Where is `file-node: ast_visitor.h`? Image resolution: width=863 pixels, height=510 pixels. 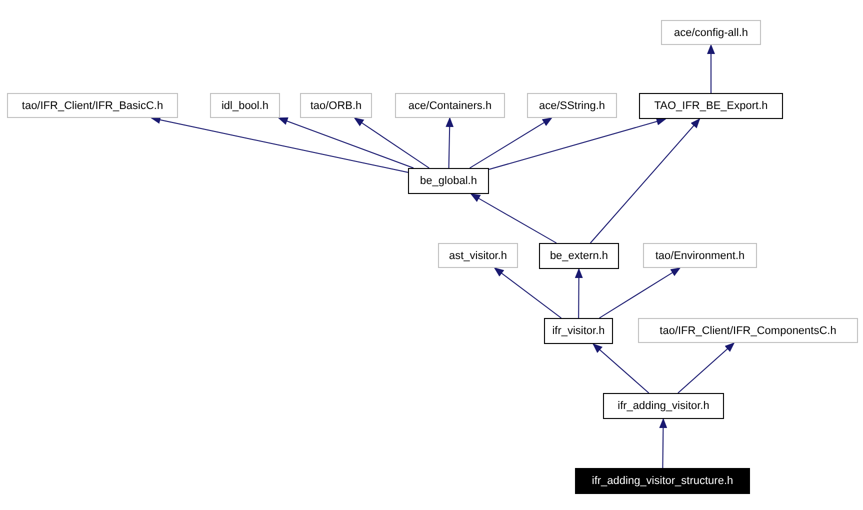 file-node: ast_visitor.h is located at coordinates (478, 255).